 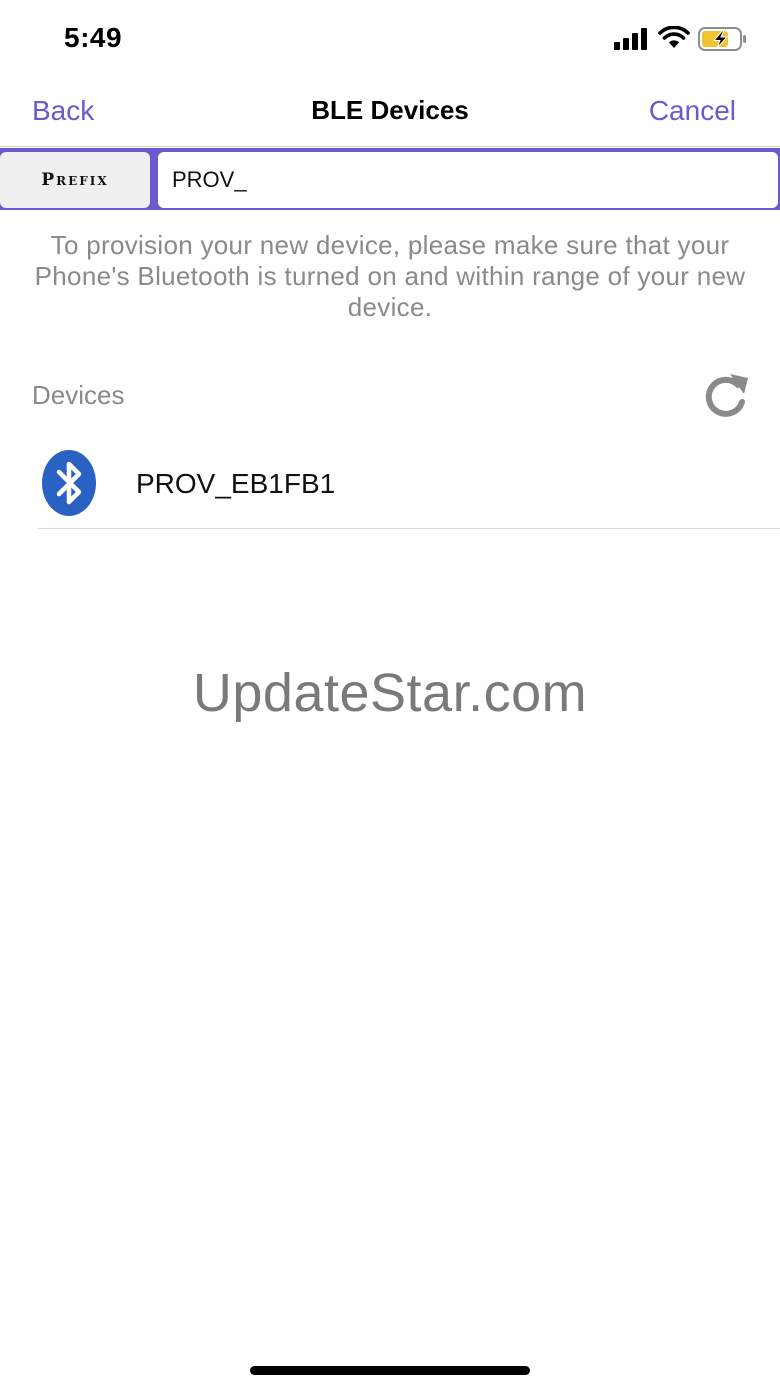 What do you see at coordinates (93, 37) in the screenshot?
I see `status-time: 5:49` at bounding box center [93, 37].